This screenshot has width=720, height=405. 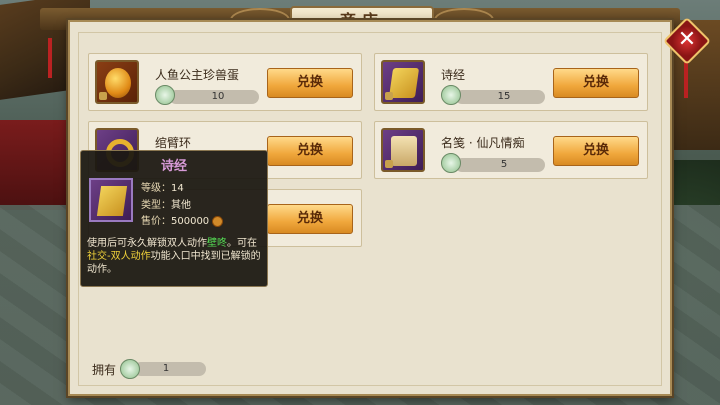 I want to click on level-label: 等级：, so click(x=156, y=188).